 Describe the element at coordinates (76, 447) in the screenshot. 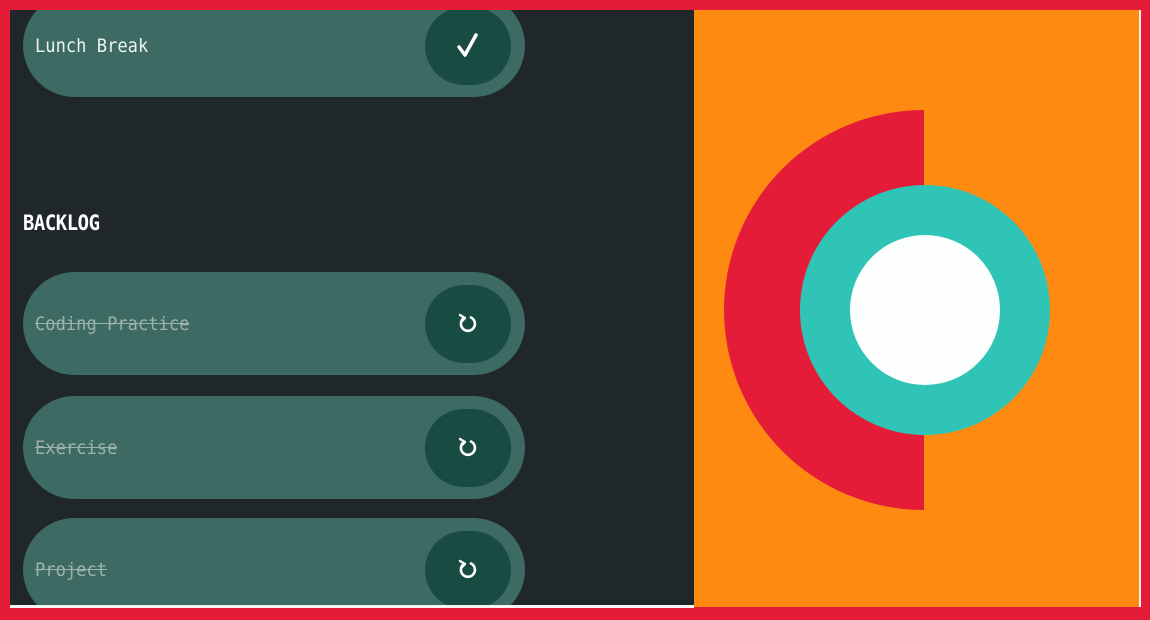

I see `task-label: Exercise` at that location.